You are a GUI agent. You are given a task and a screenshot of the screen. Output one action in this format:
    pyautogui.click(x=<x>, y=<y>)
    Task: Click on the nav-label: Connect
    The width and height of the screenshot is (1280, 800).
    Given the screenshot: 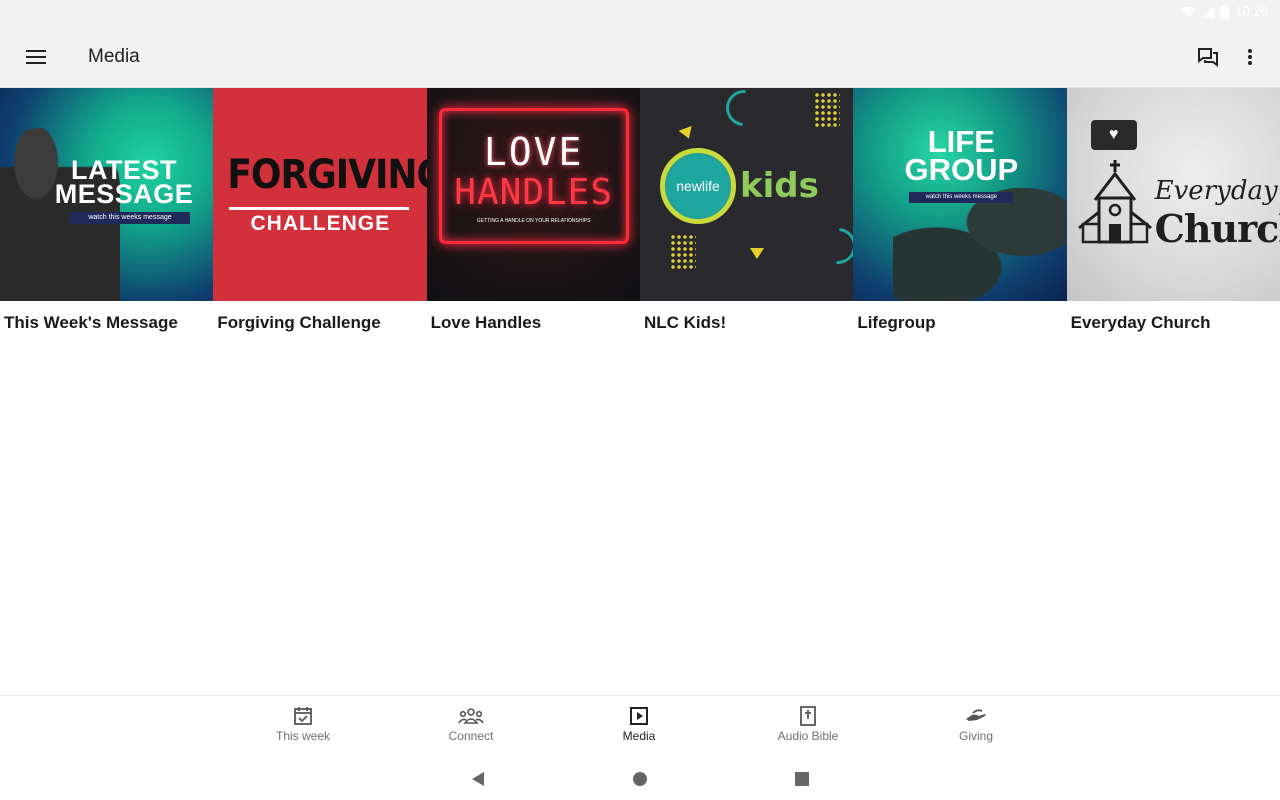 What is the action you would take?
    pyautogui.click(x=471, y=736)
    